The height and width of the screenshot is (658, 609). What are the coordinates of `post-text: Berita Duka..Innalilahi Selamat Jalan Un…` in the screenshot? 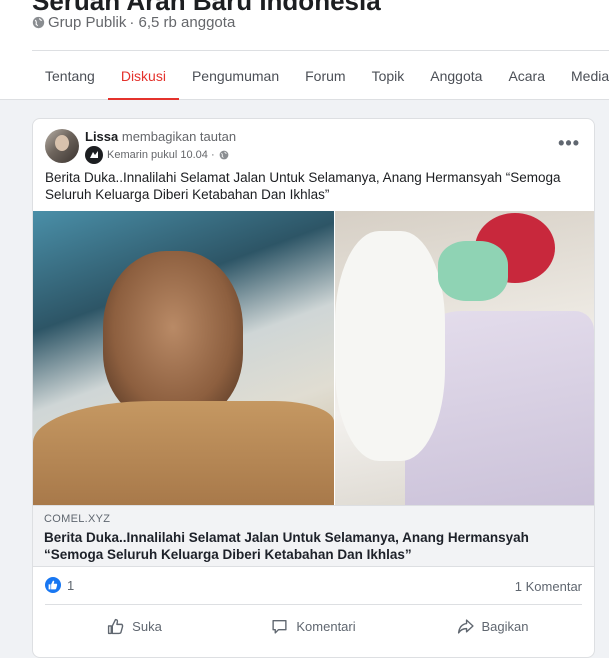 It's located at (303, 186).